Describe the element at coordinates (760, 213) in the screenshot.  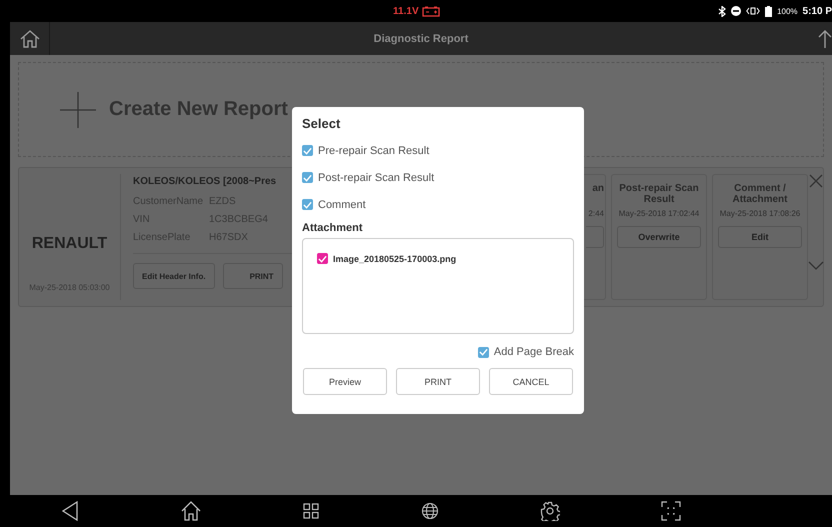
I see `section-date: May-25-2018 17:08:26` at that location.